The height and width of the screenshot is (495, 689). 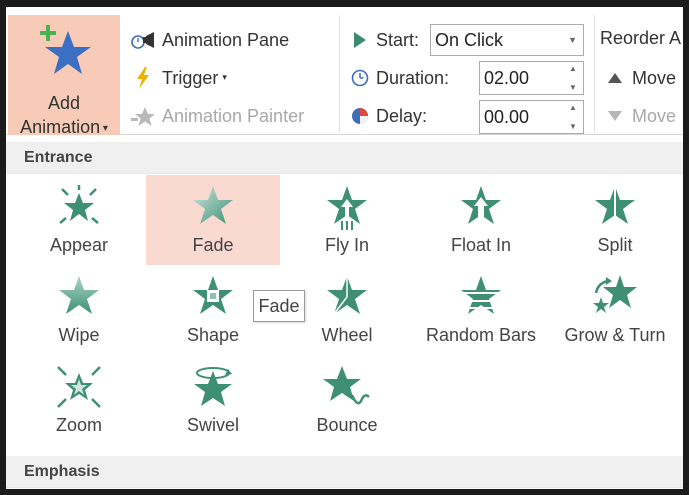 What do you see at coordinates (398, 39) in the screenshot?
I see `start-label: Start:` at bounding box center [398, 39].